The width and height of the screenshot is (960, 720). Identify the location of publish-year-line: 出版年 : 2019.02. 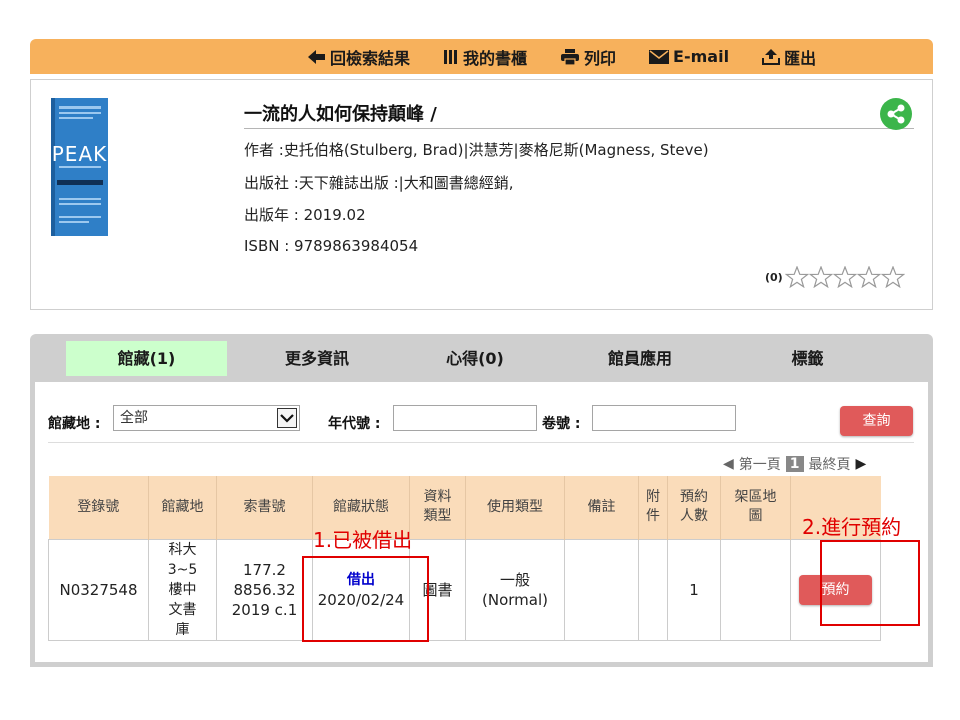
(305, 215).